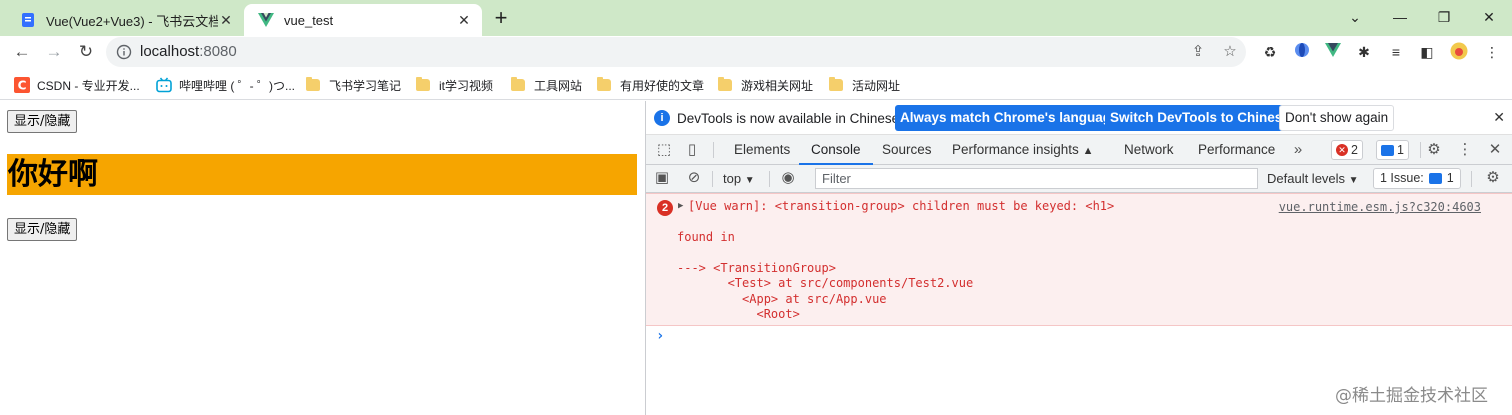 The image size is (1512, 415). I want to click on live-expression-eye-icon: ◉, so click(788, 178).